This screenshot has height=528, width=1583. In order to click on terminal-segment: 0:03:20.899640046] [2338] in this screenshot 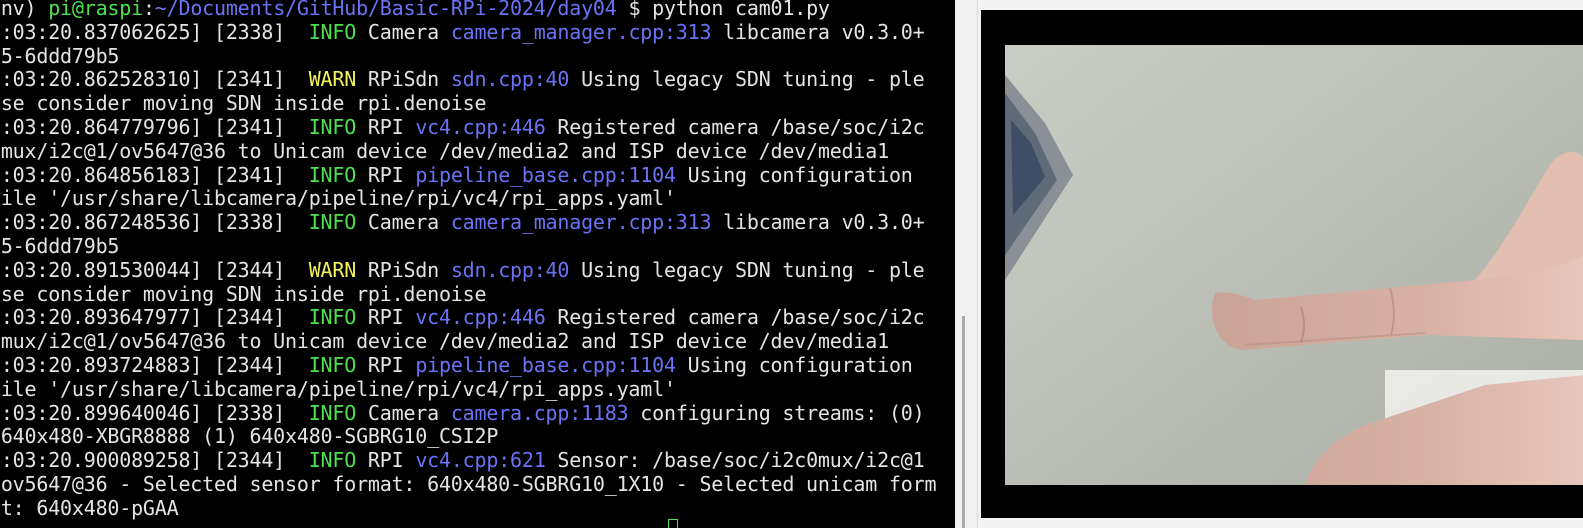, I will do `click(154, 412)`.